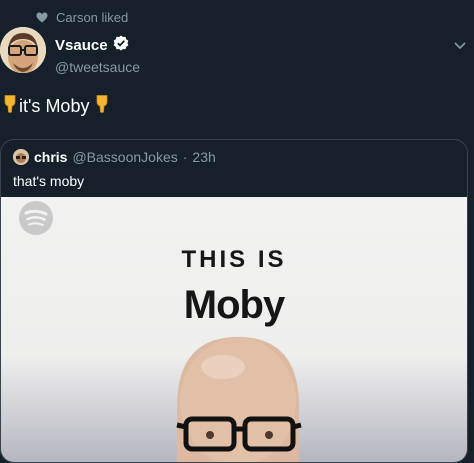  What do you see at coordinates (97, 55) in the screenshot?
I see `tweet-author: Vsauce @tweetsauce` at bounding box center [97, 55].